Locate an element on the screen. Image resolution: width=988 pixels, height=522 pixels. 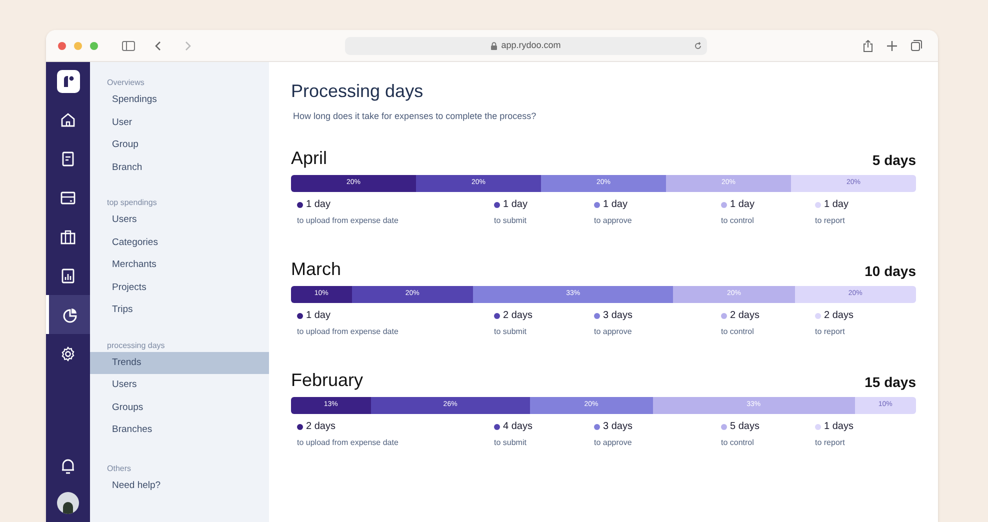
sidebar-item: Trends is located at coordinates (179, 363).